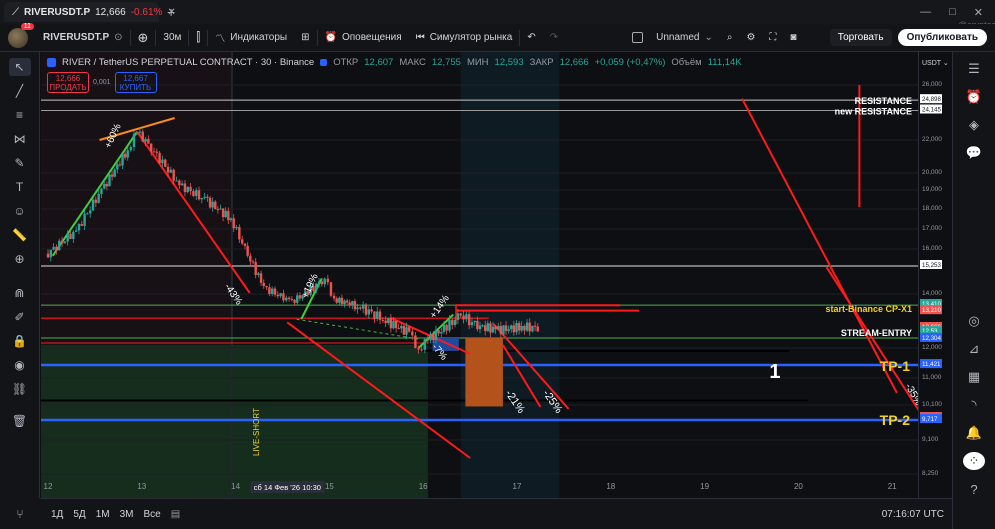 The height and width of the screenshot is (529, 995). I want to click on apps-icon: ⁘, so click(974, 461).